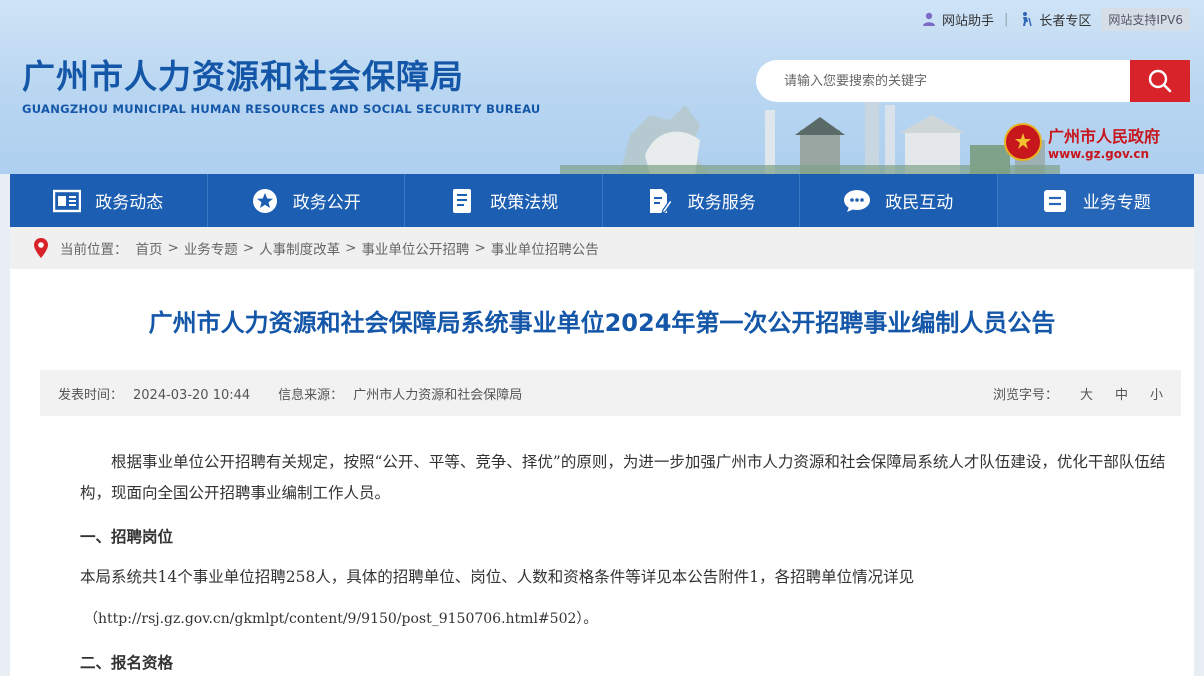 Image resolution: width=1204 pixels, height=676 pixels. I want to click on top-utility-bar: 网站助手 | 长者专区 网站支持IPV6, so click(1055, 19).